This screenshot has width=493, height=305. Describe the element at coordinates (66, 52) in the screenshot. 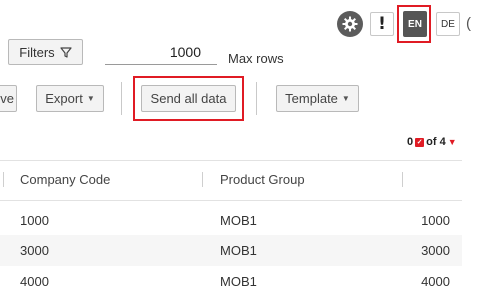

I see `funnel-icon` at that location.